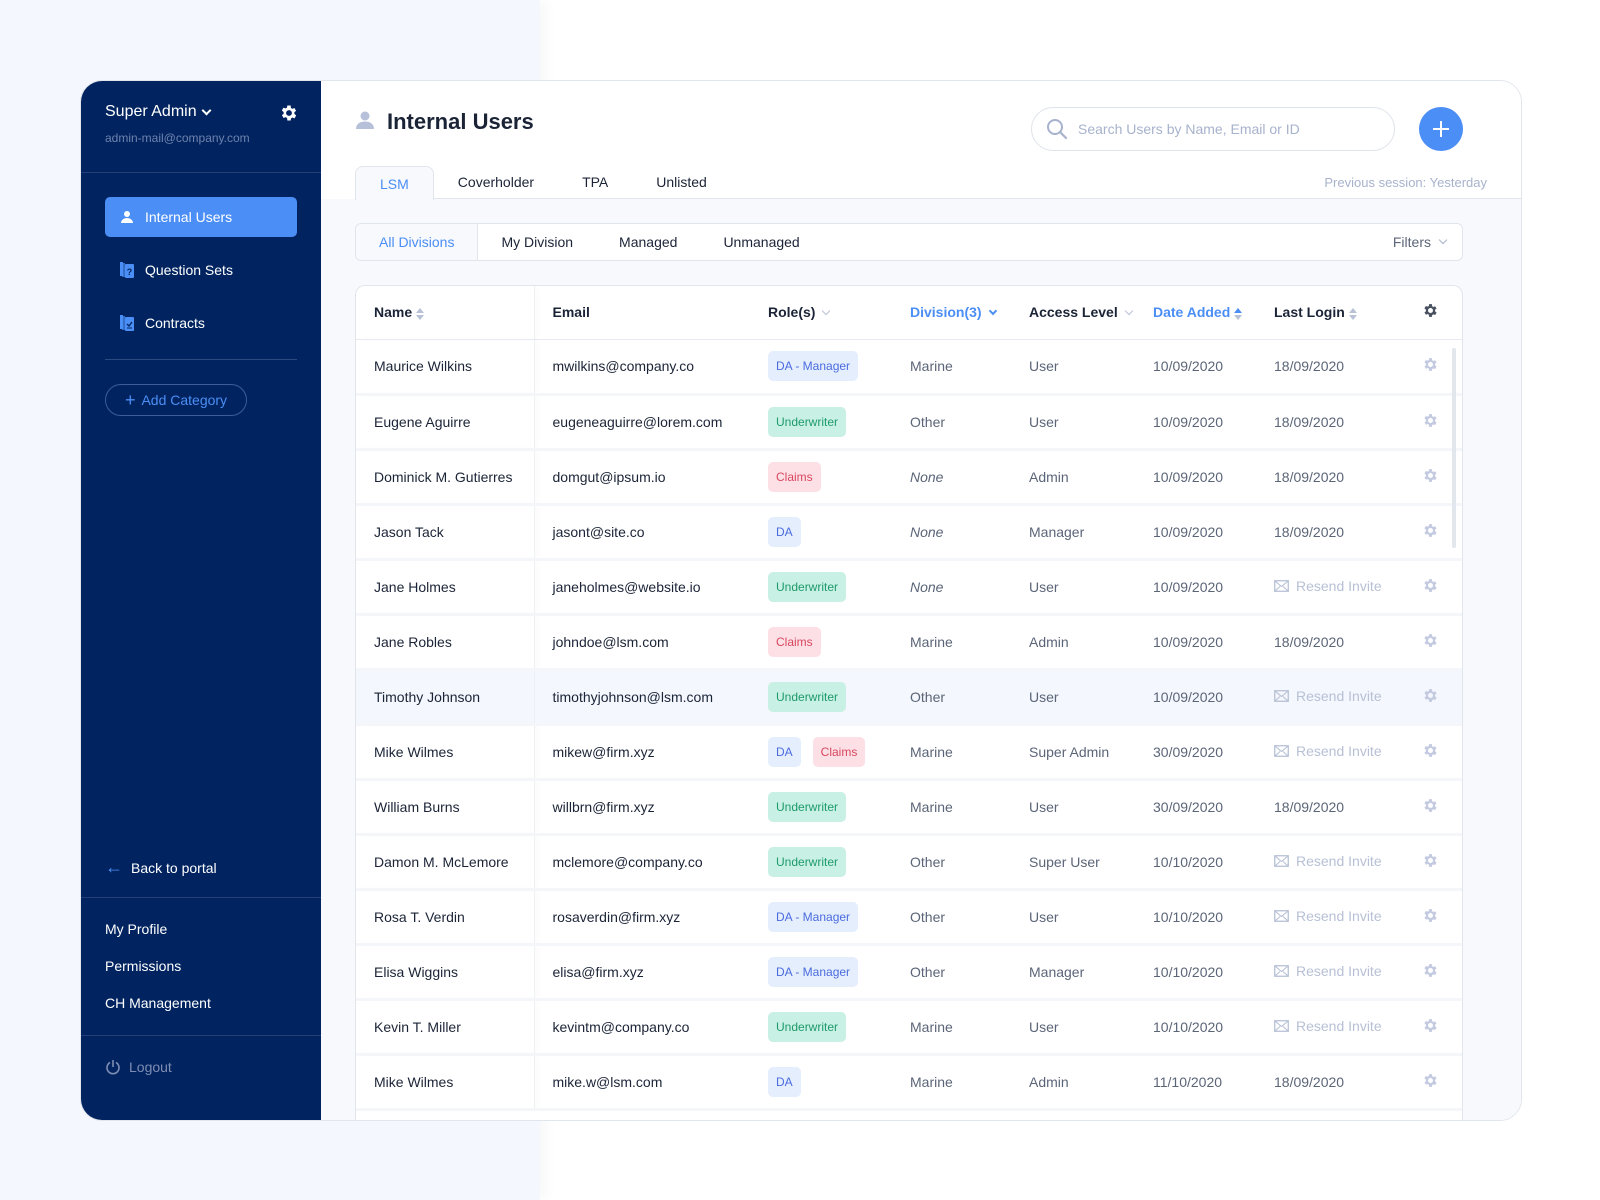 The width and height of the screenshot is (1600, 1200). I want to click on sidebar-item-label: Question Sets, so click(189, 270).